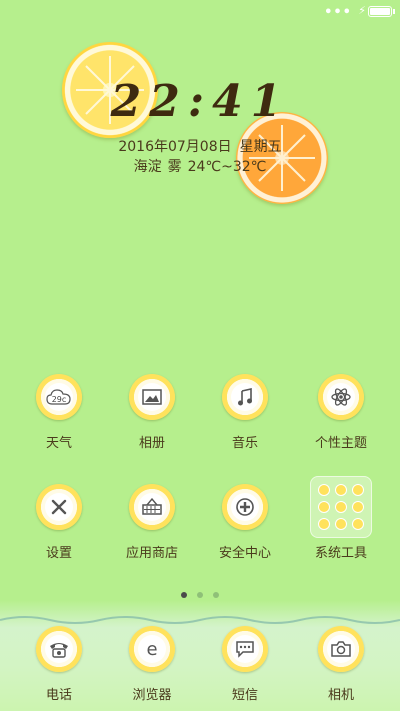 The width and height of the screenshot is (400, 711). What do you see at coordinates (341, 397) in the screenshot?
I see `theme-atom-icon` at bounding box center [341, 397].